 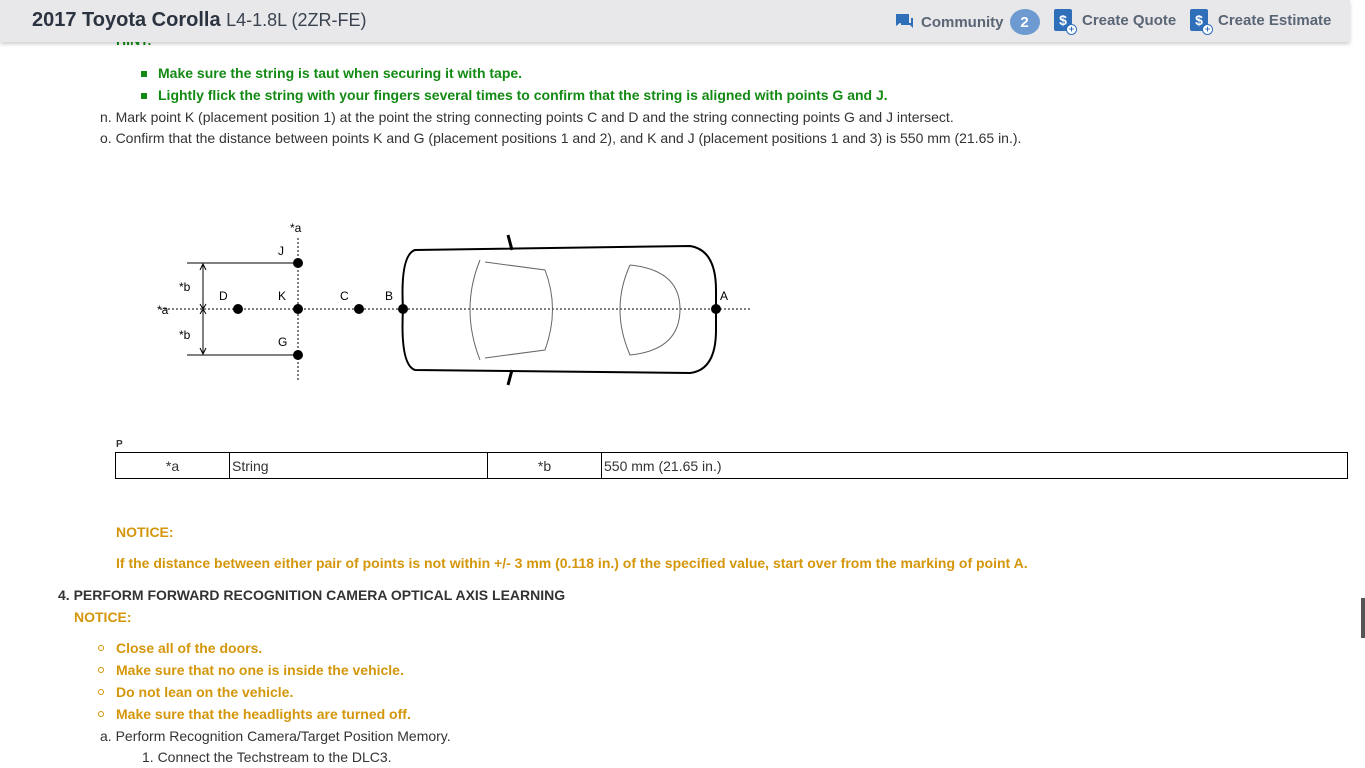 I want to click on legend-table: *a String *b 550 mm (21.65 in.), so click(x=731, y=465).